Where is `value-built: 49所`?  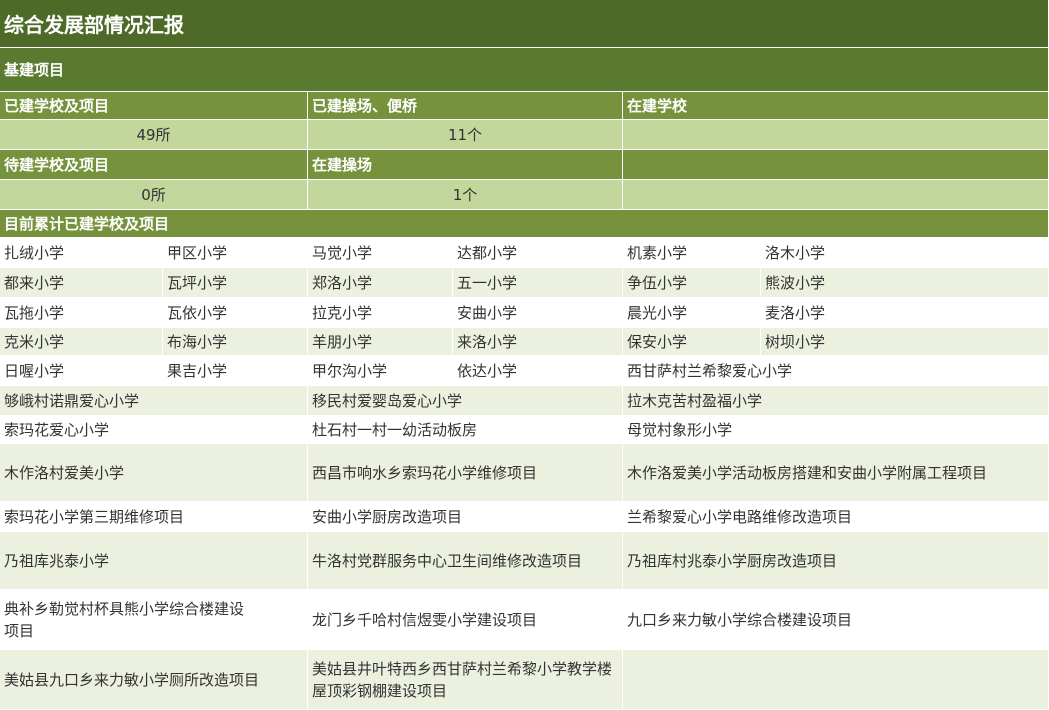 value-built: 49所 is located at coordinates (154, 135).